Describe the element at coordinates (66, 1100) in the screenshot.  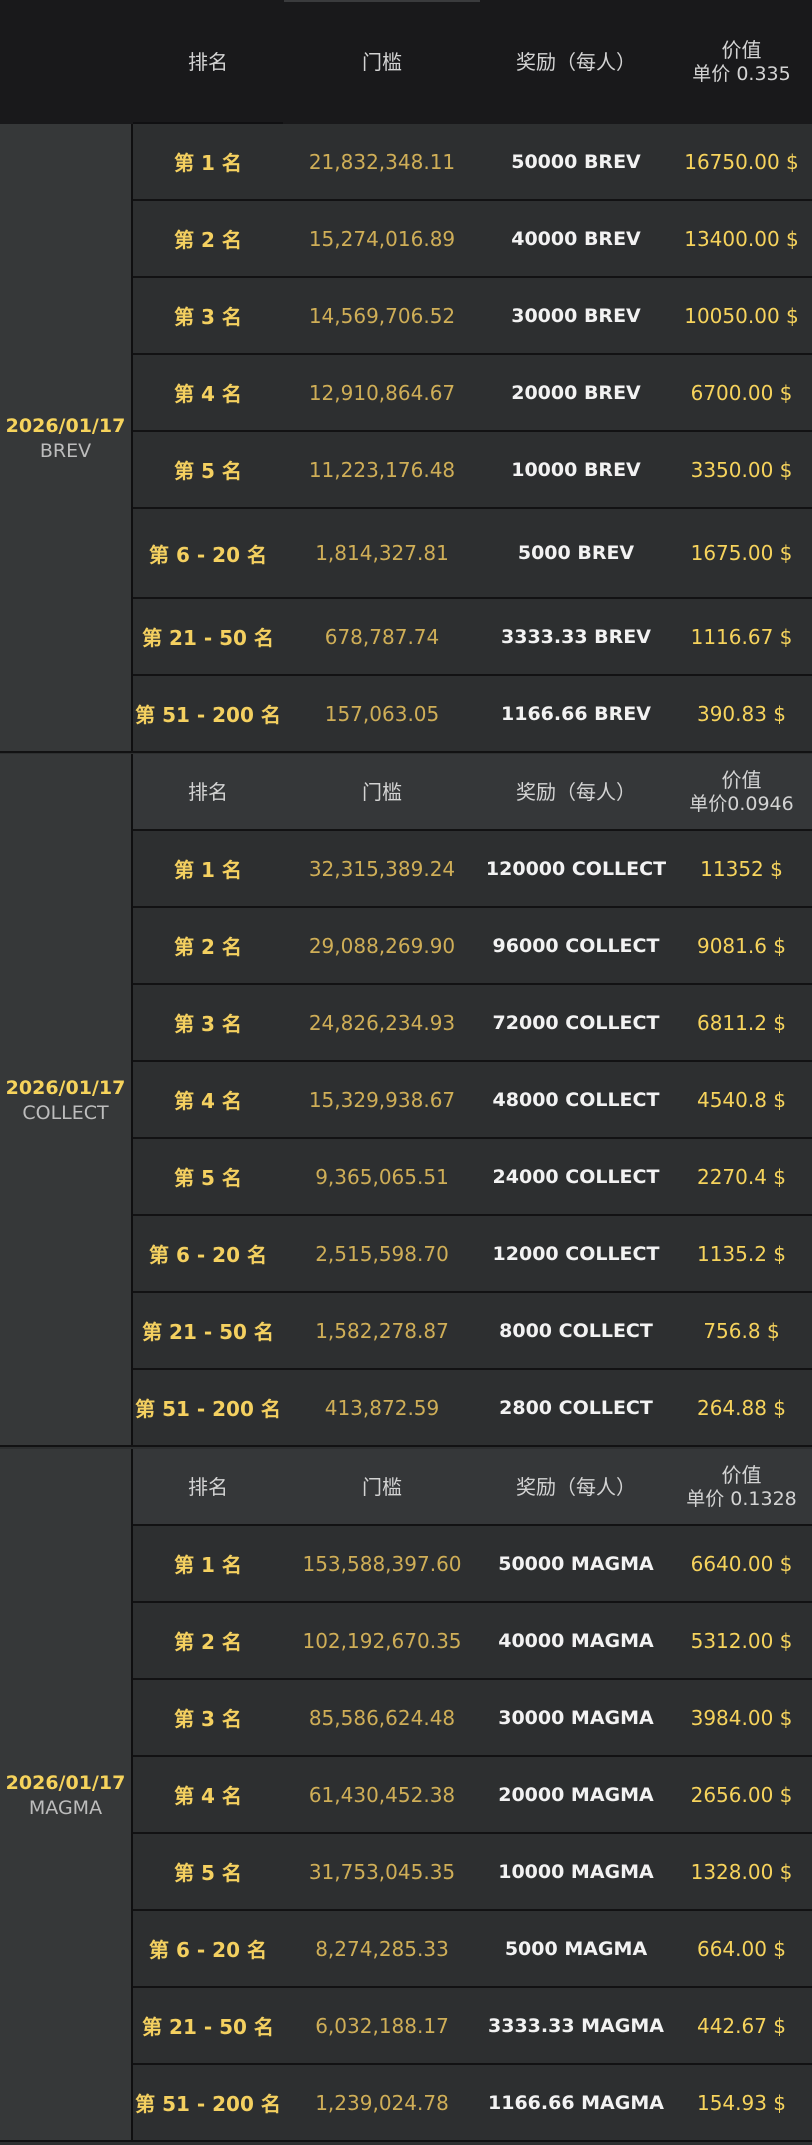
I see `group-label-collect: 2026/01/17 COLLECT` at that location.